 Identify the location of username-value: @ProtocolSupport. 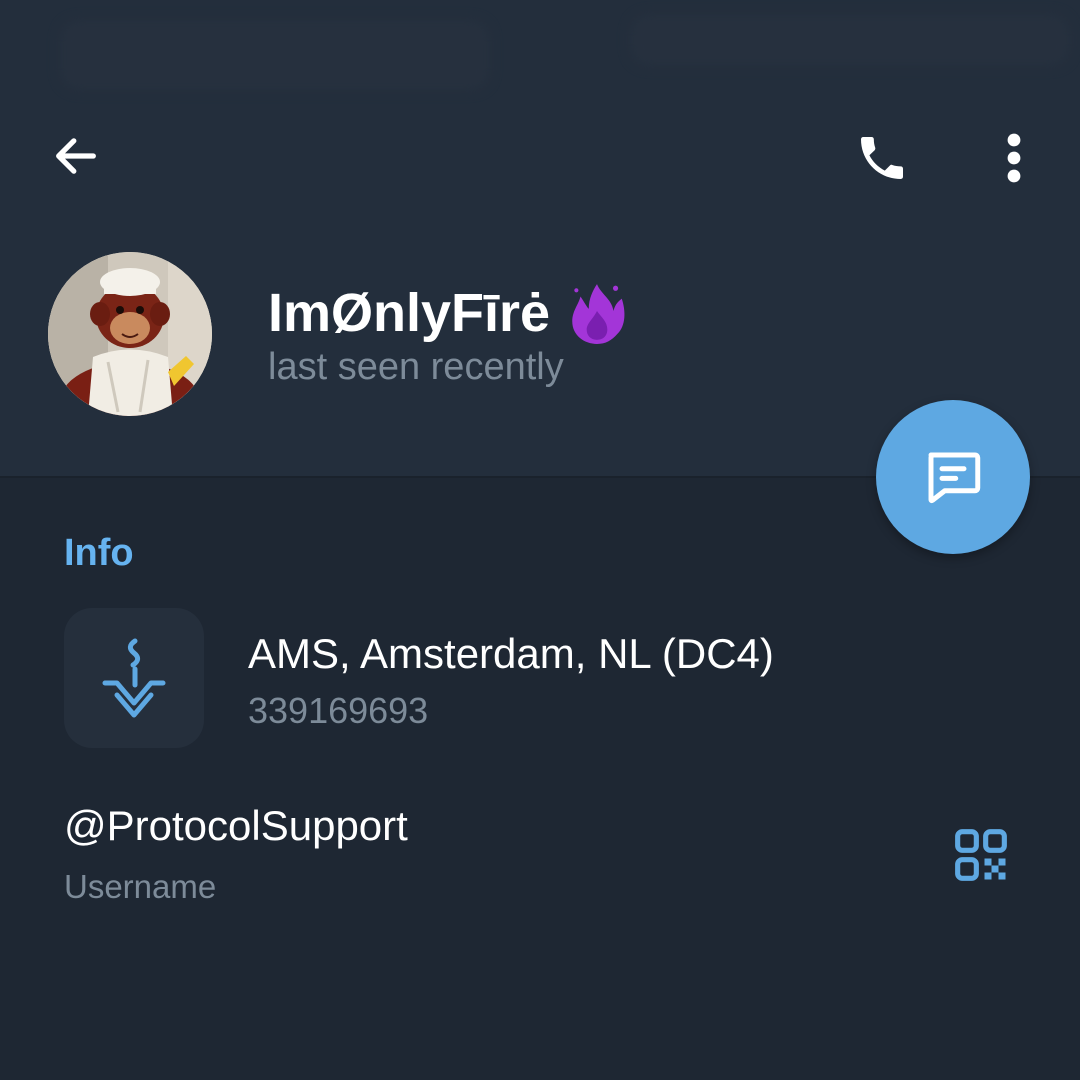
(236, 825).